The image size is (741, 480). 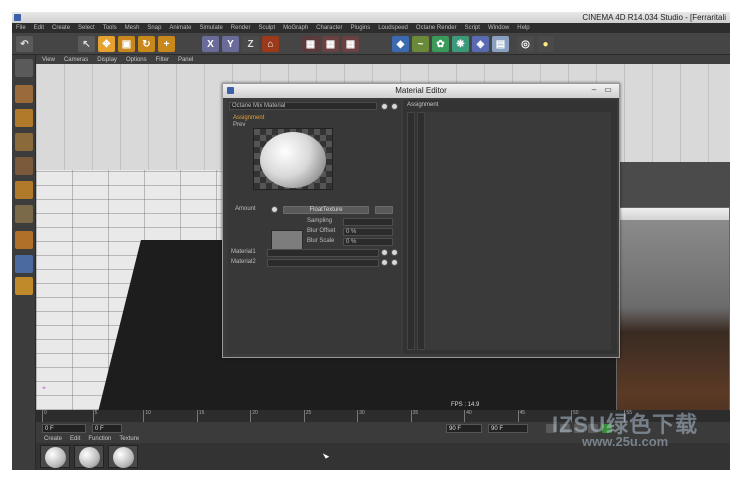 What do you see at coordinates (274, 209) in the screenshot?
I see `amount-toggle-icon` at bounding box center [274, 209].